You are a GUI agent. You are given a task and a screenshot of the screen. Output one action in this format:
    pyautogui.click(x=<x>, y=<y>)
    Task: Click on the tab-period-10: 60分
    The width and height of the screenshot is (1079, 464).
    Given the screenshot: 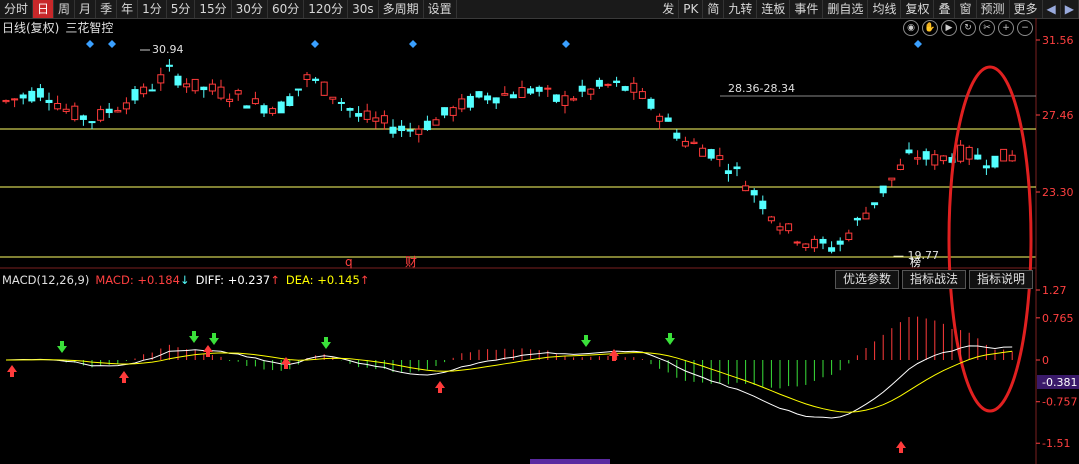 What is the action you would take?
    pyautogui.click(x=286, y=9)
    